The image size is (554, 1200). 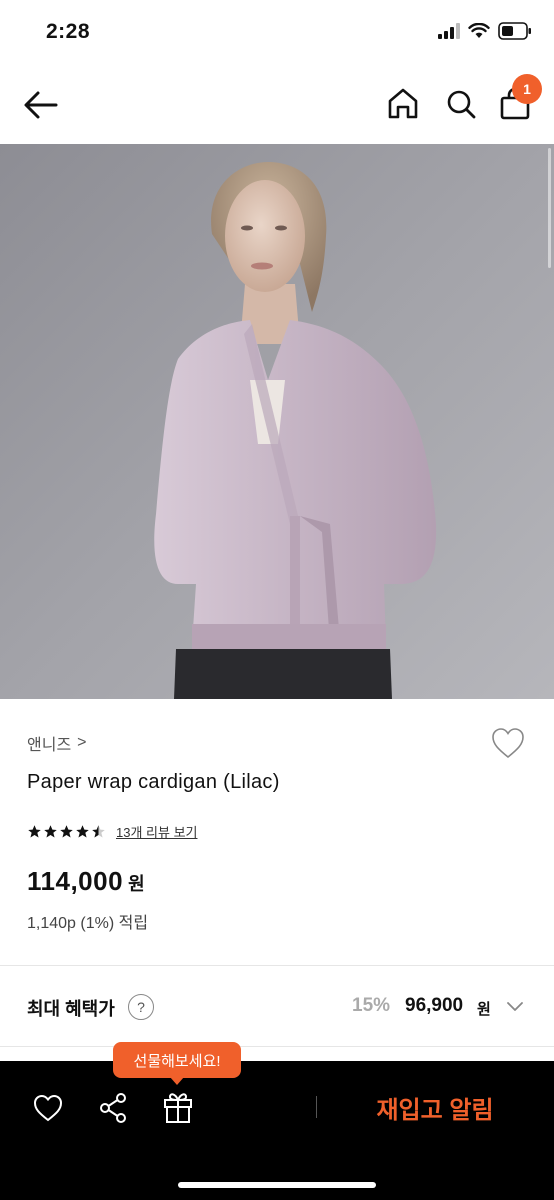 What do you see at coordinates (71, 1009) in the screenshot?
I see `benefit-label: 최대 혜택가` at bounding box center [71, 1009].